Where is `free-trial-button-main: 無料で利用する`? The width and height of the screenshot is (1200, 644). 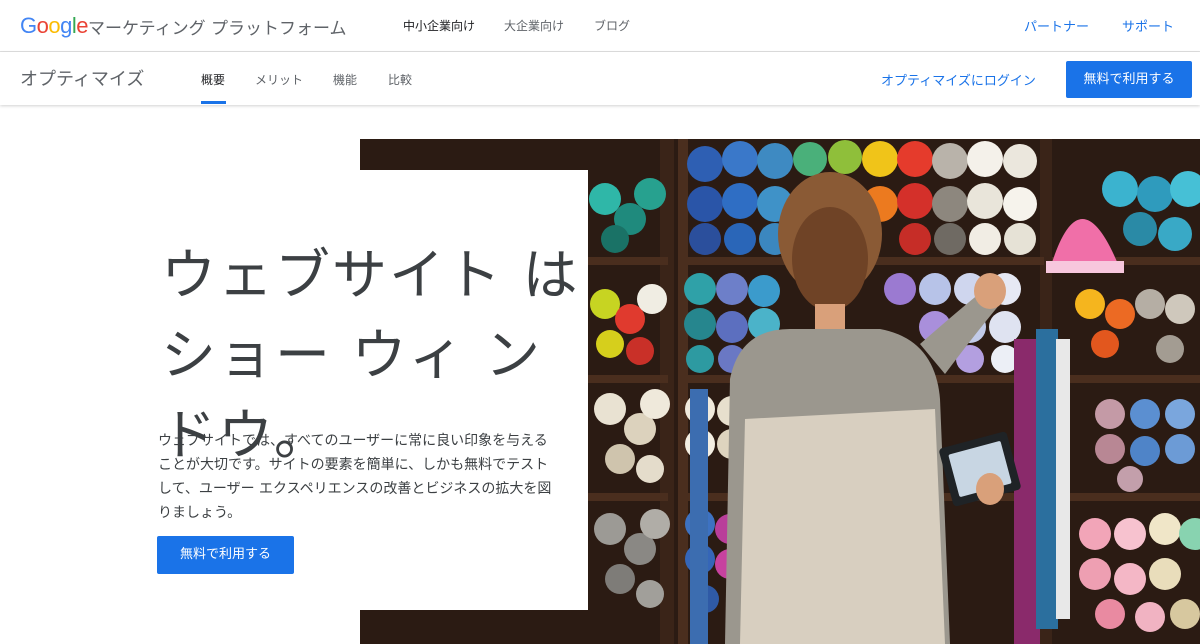
free-trial-button-main: 無料で利用する is located at coordinates (225, 555).